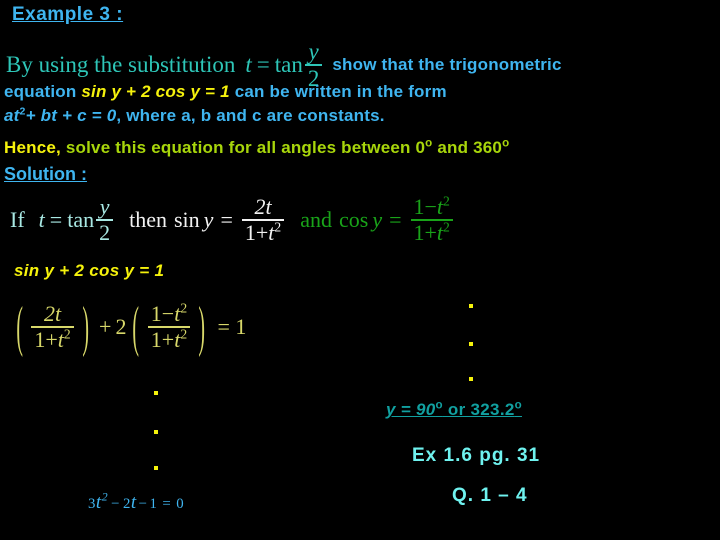 The image size is (720, 540). I want to click on substitution-equals: =, so click(263, 65).